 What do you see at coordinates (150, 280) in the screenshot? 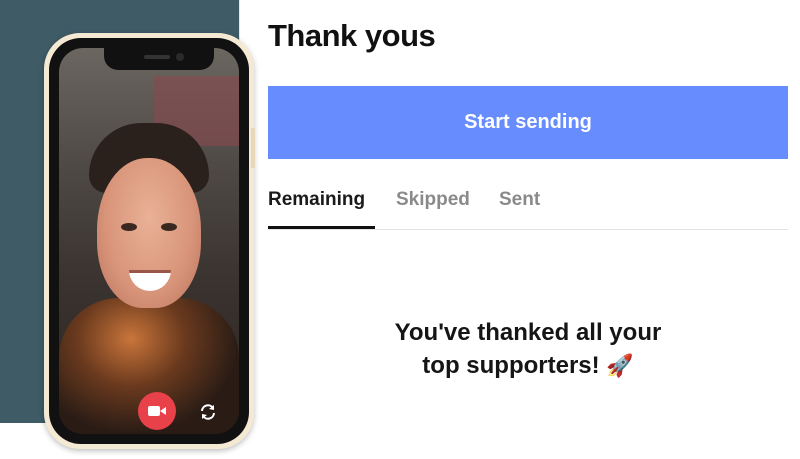
I see `smile` at bounding box center [150, 280].